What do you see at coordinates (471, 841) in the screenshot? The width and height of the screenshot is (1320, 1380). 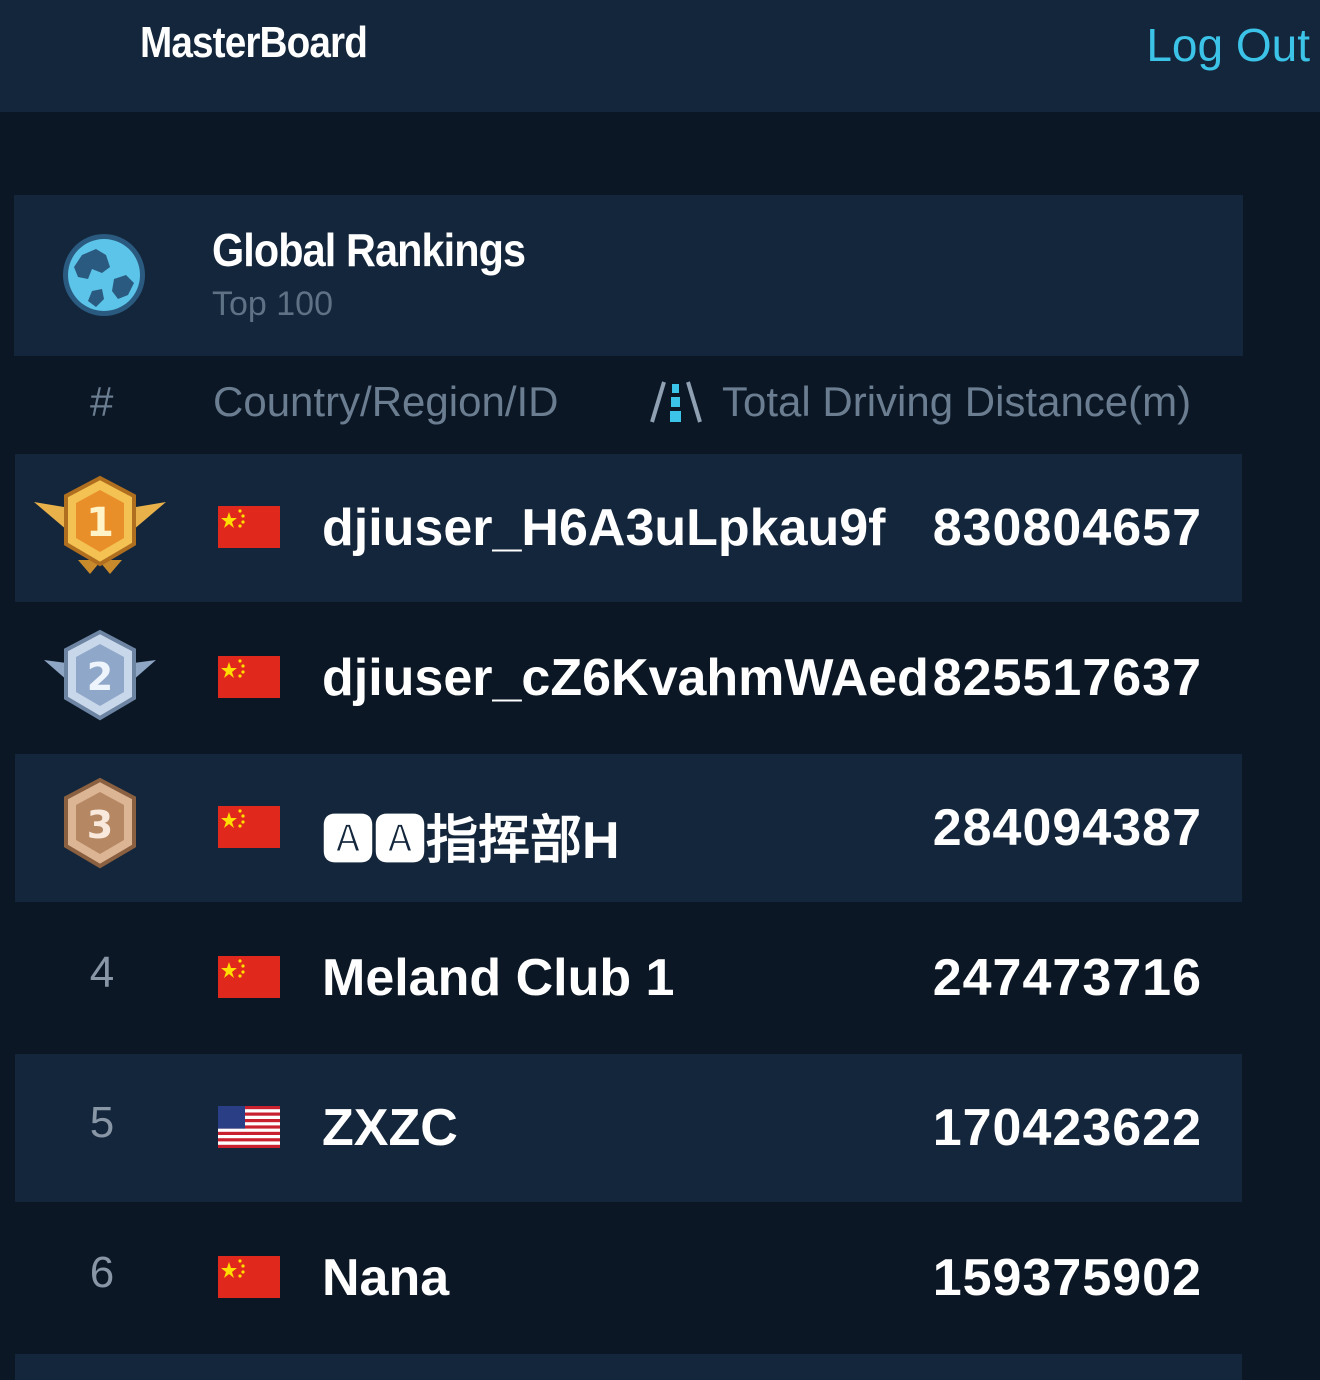 I see `player-name: 🅰🅰指挥部H` at bounding box center [471, 841].